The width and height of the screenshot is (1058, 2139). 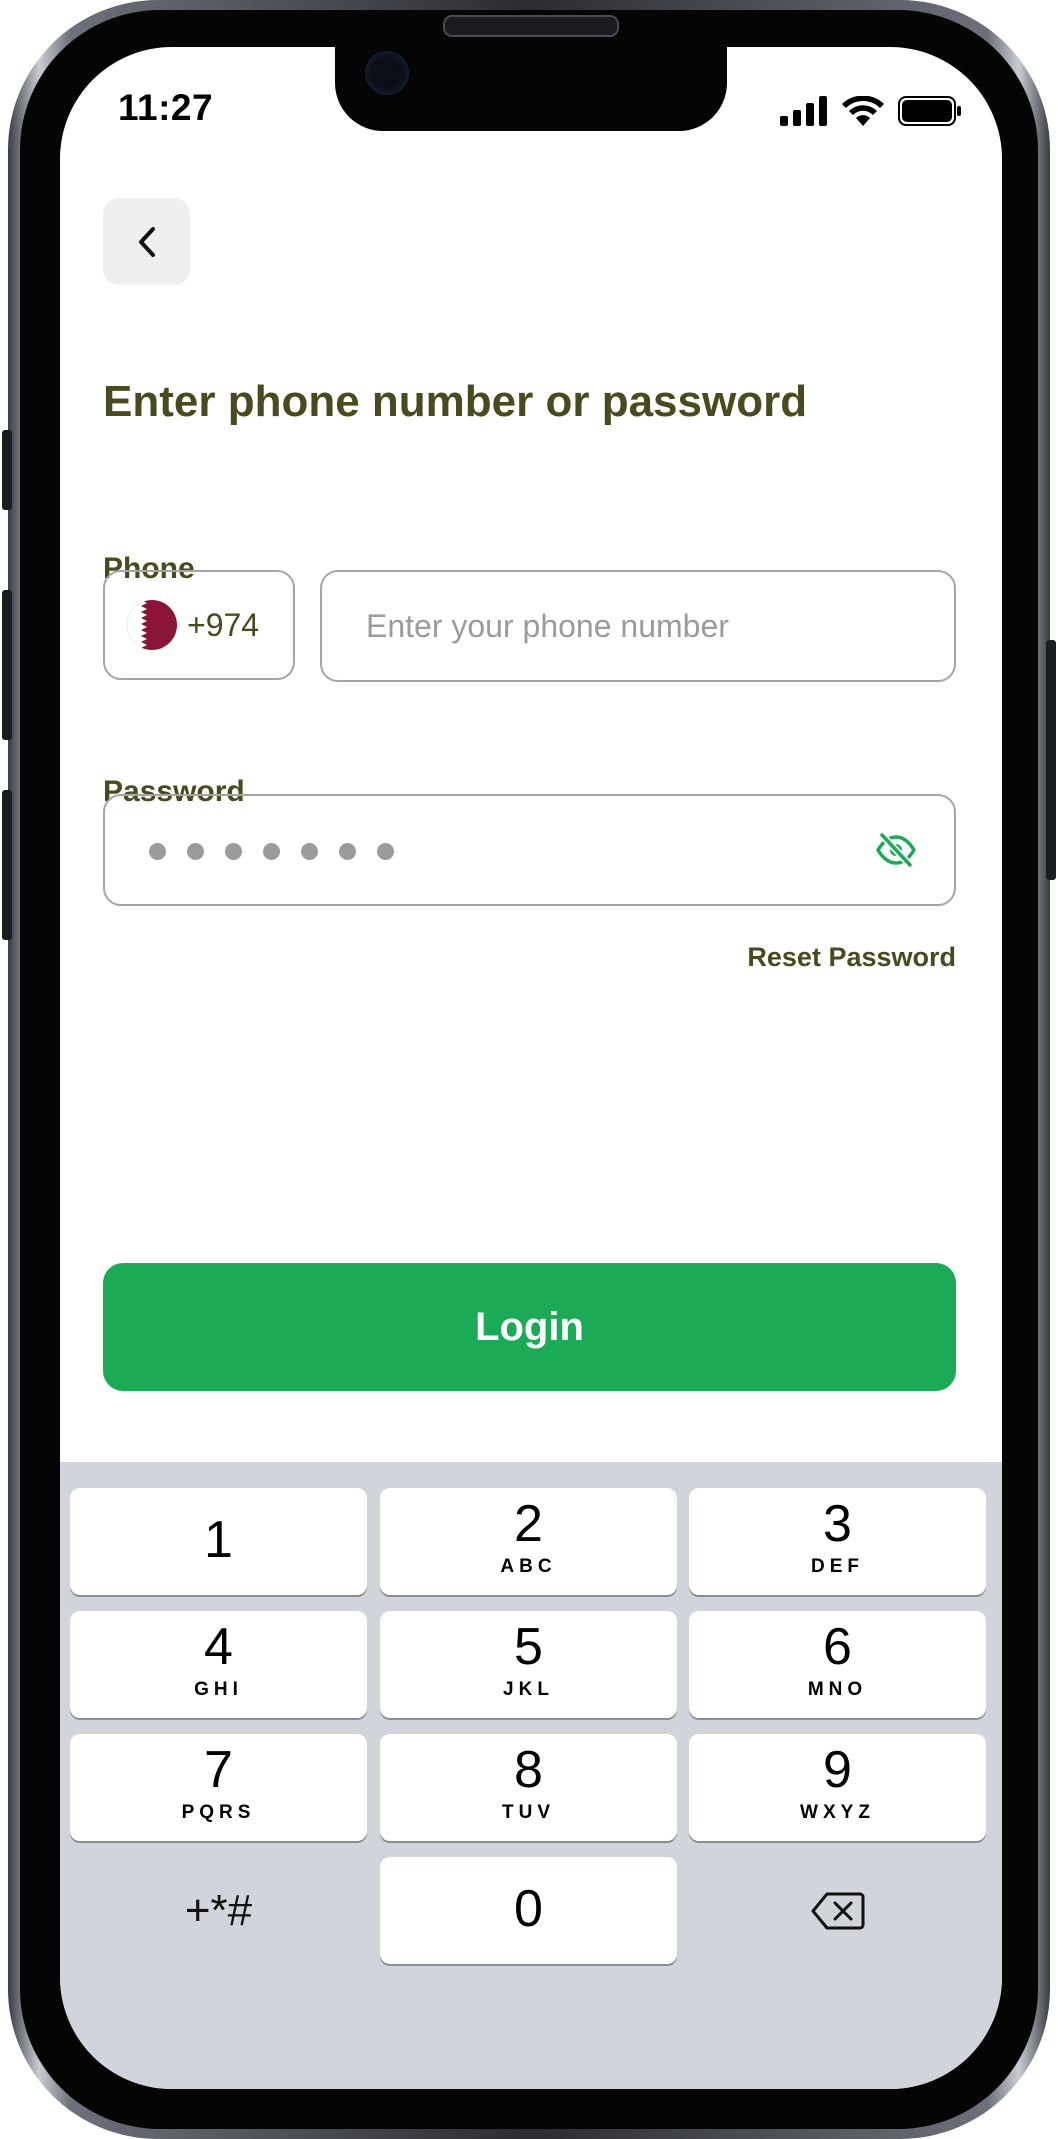 I want to click on back-button, so click(x=146, y=241).